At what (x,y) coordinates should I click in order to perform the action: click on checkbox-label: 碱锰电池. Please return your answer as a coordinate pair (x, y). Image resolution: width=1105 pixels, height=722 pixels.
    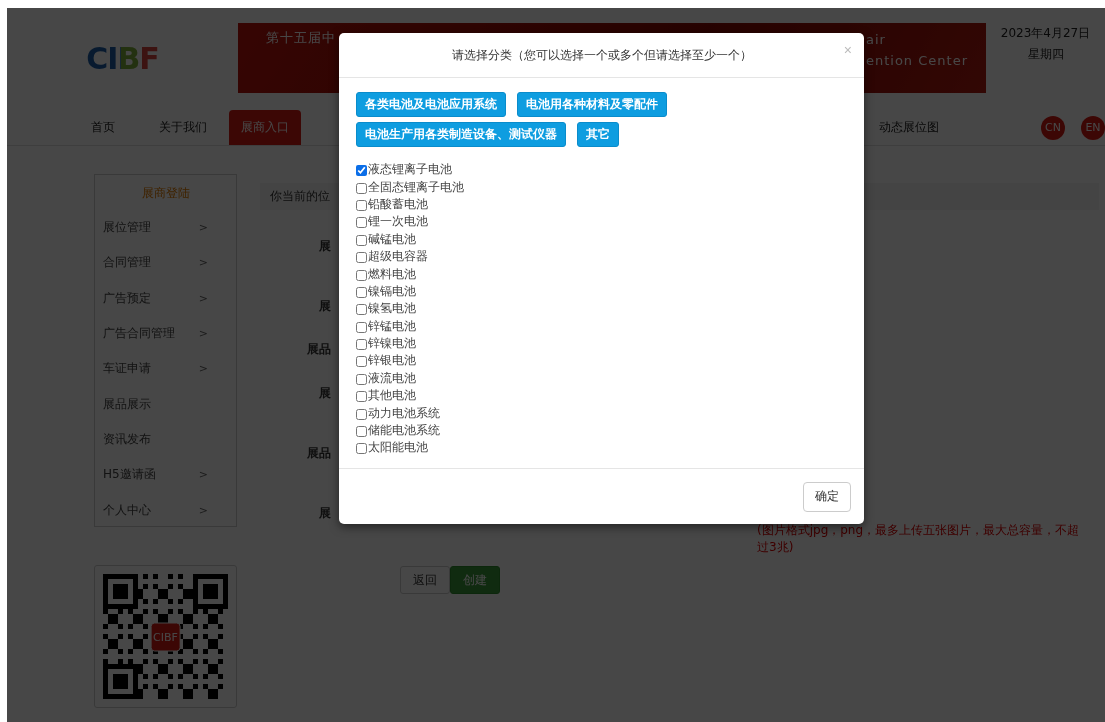
    Looking at the image, I should click on (392, 239).